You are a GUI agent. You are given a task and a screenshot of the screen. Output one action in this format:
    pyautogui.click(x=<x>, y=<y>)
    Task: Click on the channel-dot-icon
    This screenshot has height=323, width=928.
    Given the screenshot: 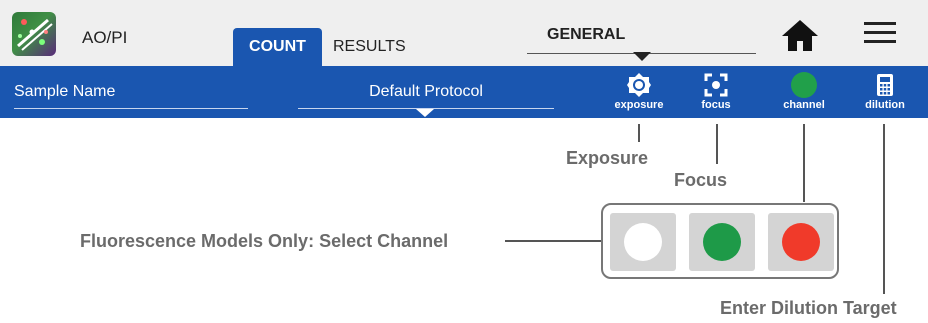 What is the action you would take?
    pyautogui.click(x=804, y=85)
    